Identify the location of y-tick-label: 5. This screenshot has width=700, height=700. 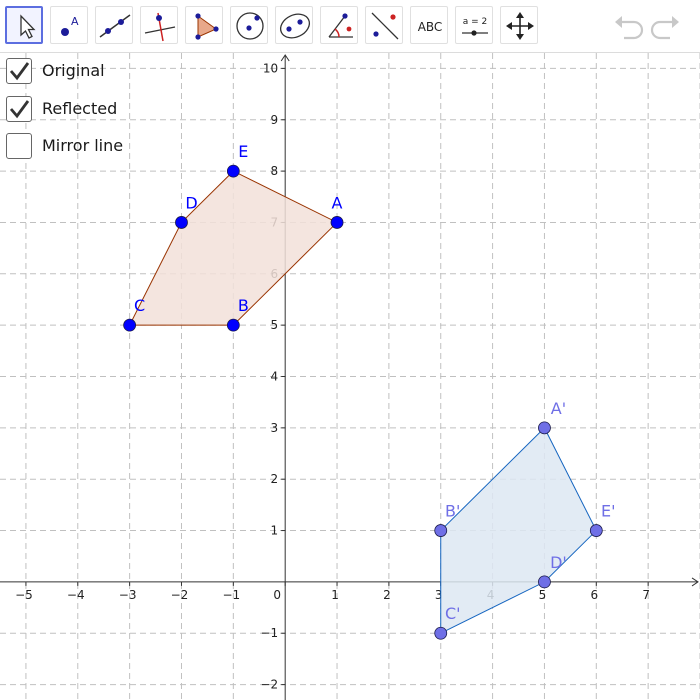
(275, 325).